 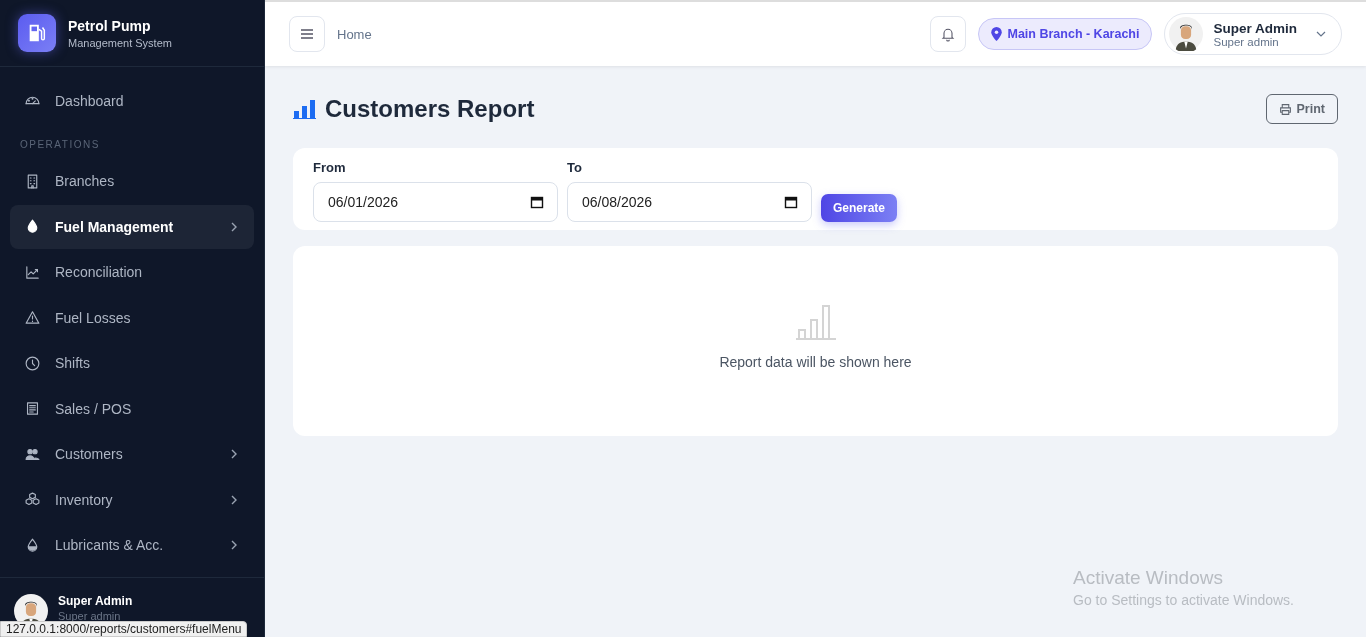 I want to click on app-subtitle: Management System, so click(x=120, y=42).